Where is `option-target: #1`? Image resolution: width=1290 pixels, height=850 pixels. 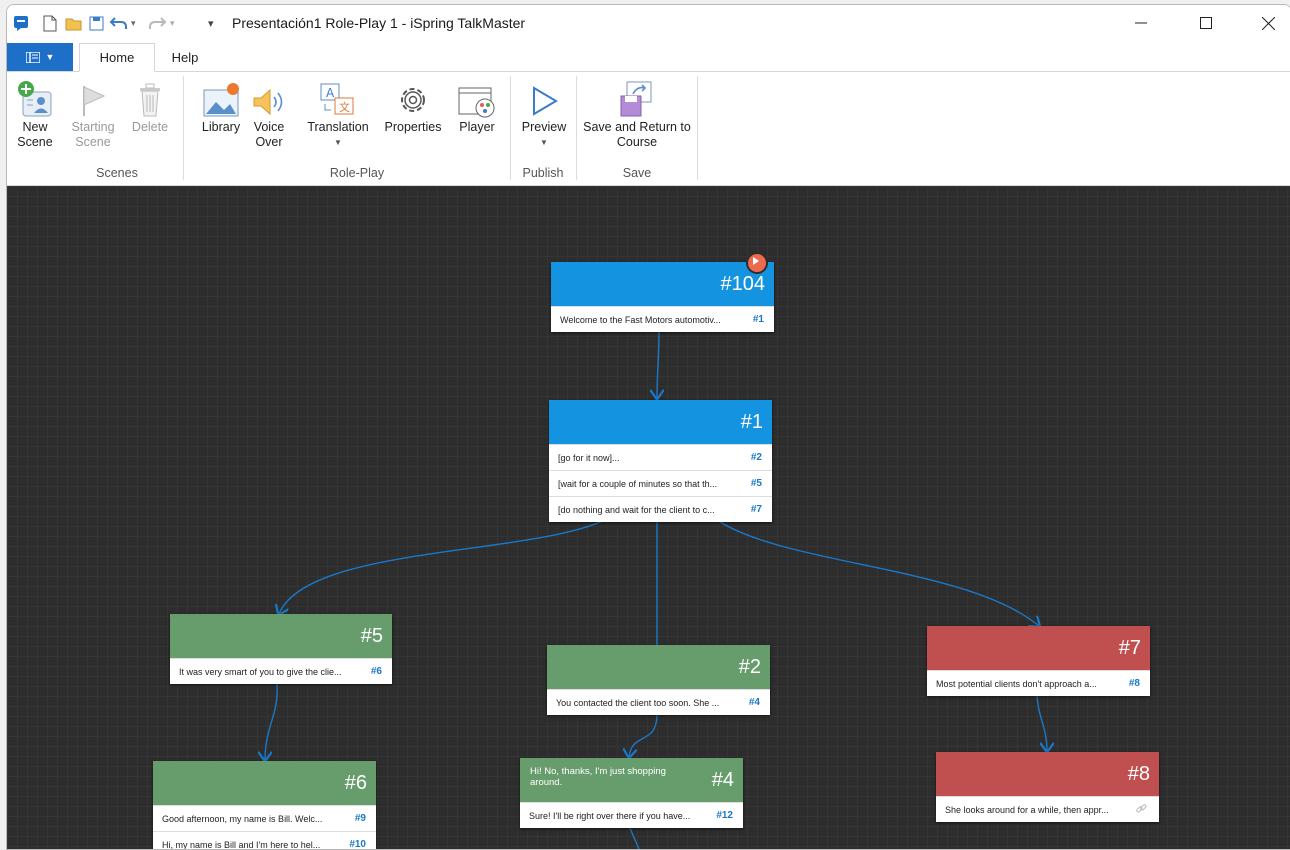
option-target: #1 is located at coordinates (758, 319).